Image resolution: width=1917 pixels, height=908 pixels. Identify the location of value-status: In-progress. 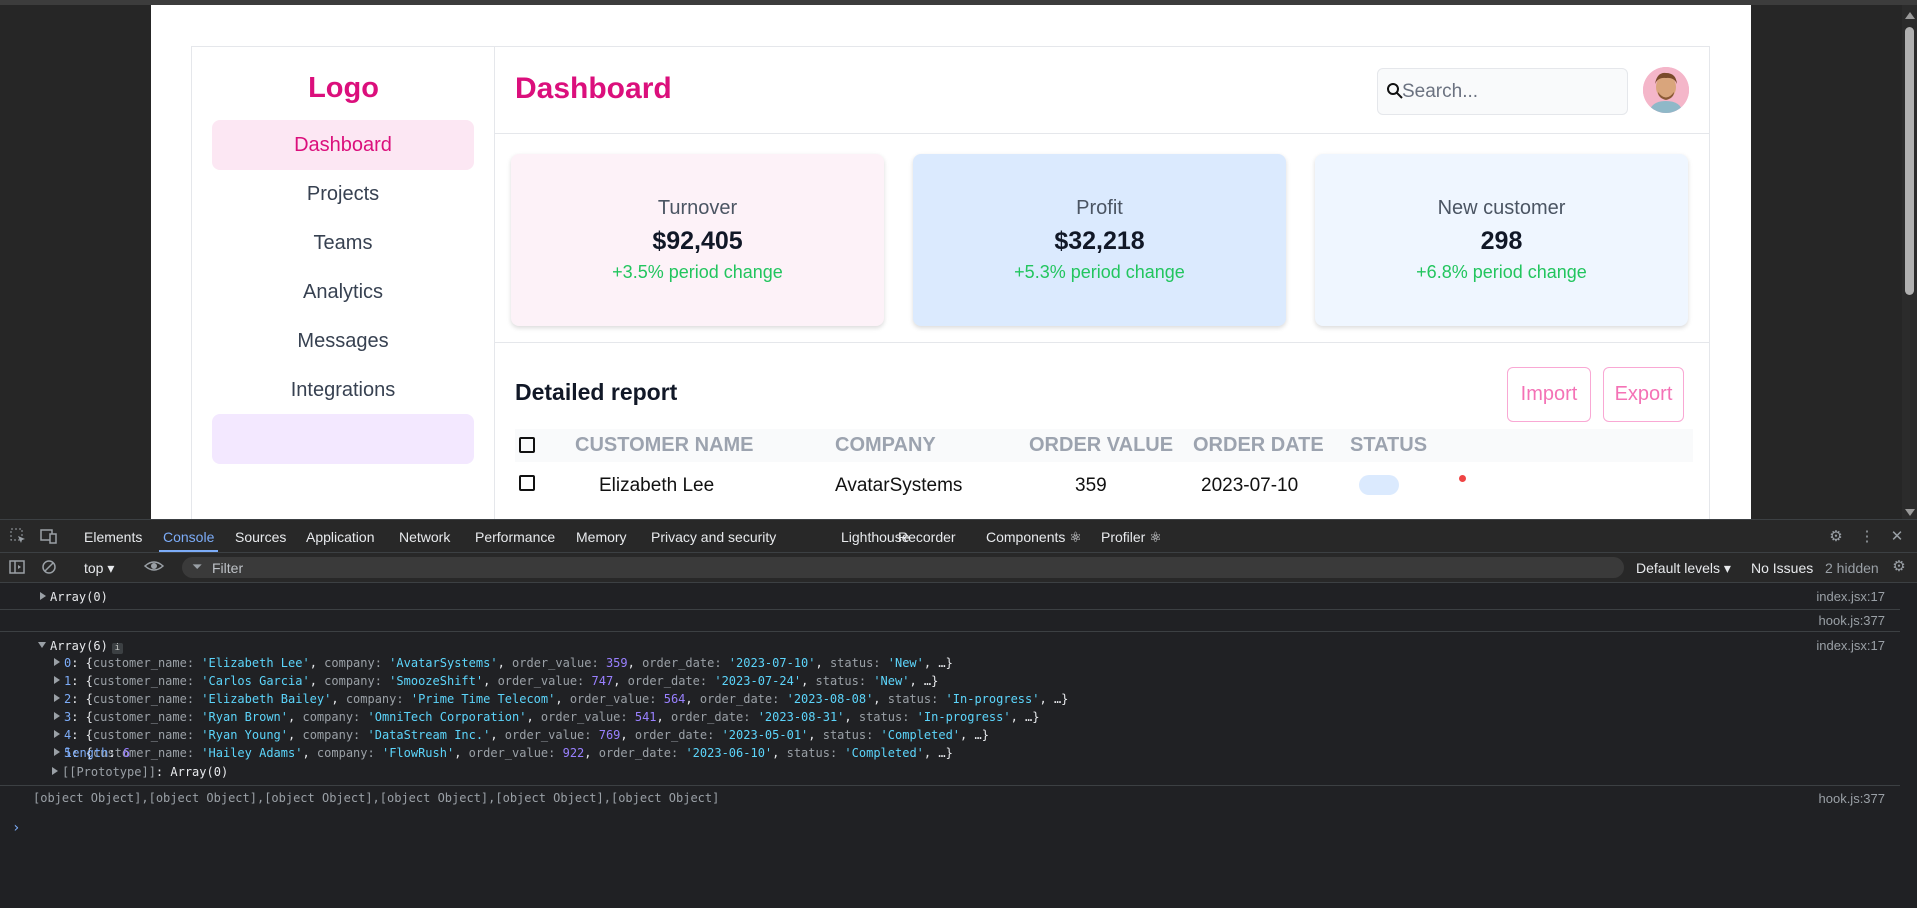
(992, 699).